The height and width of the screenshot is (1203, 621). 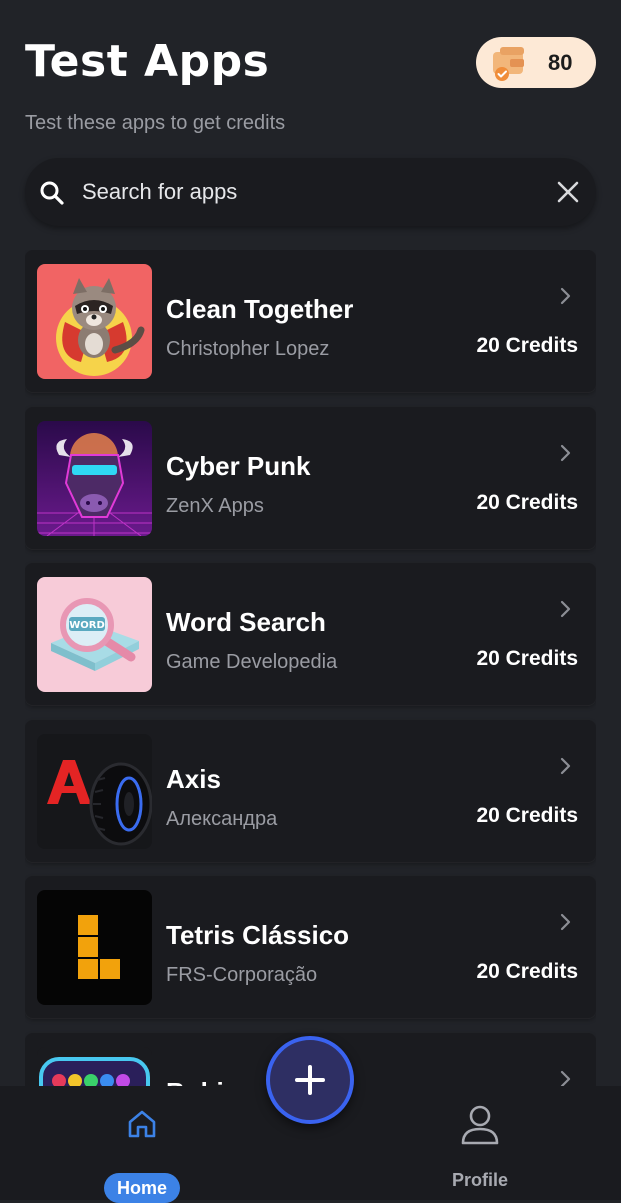 What do you see at coordinates (480, 1125) in the screenshot?
I see `user-icon` at bounding box center [480, 1125].